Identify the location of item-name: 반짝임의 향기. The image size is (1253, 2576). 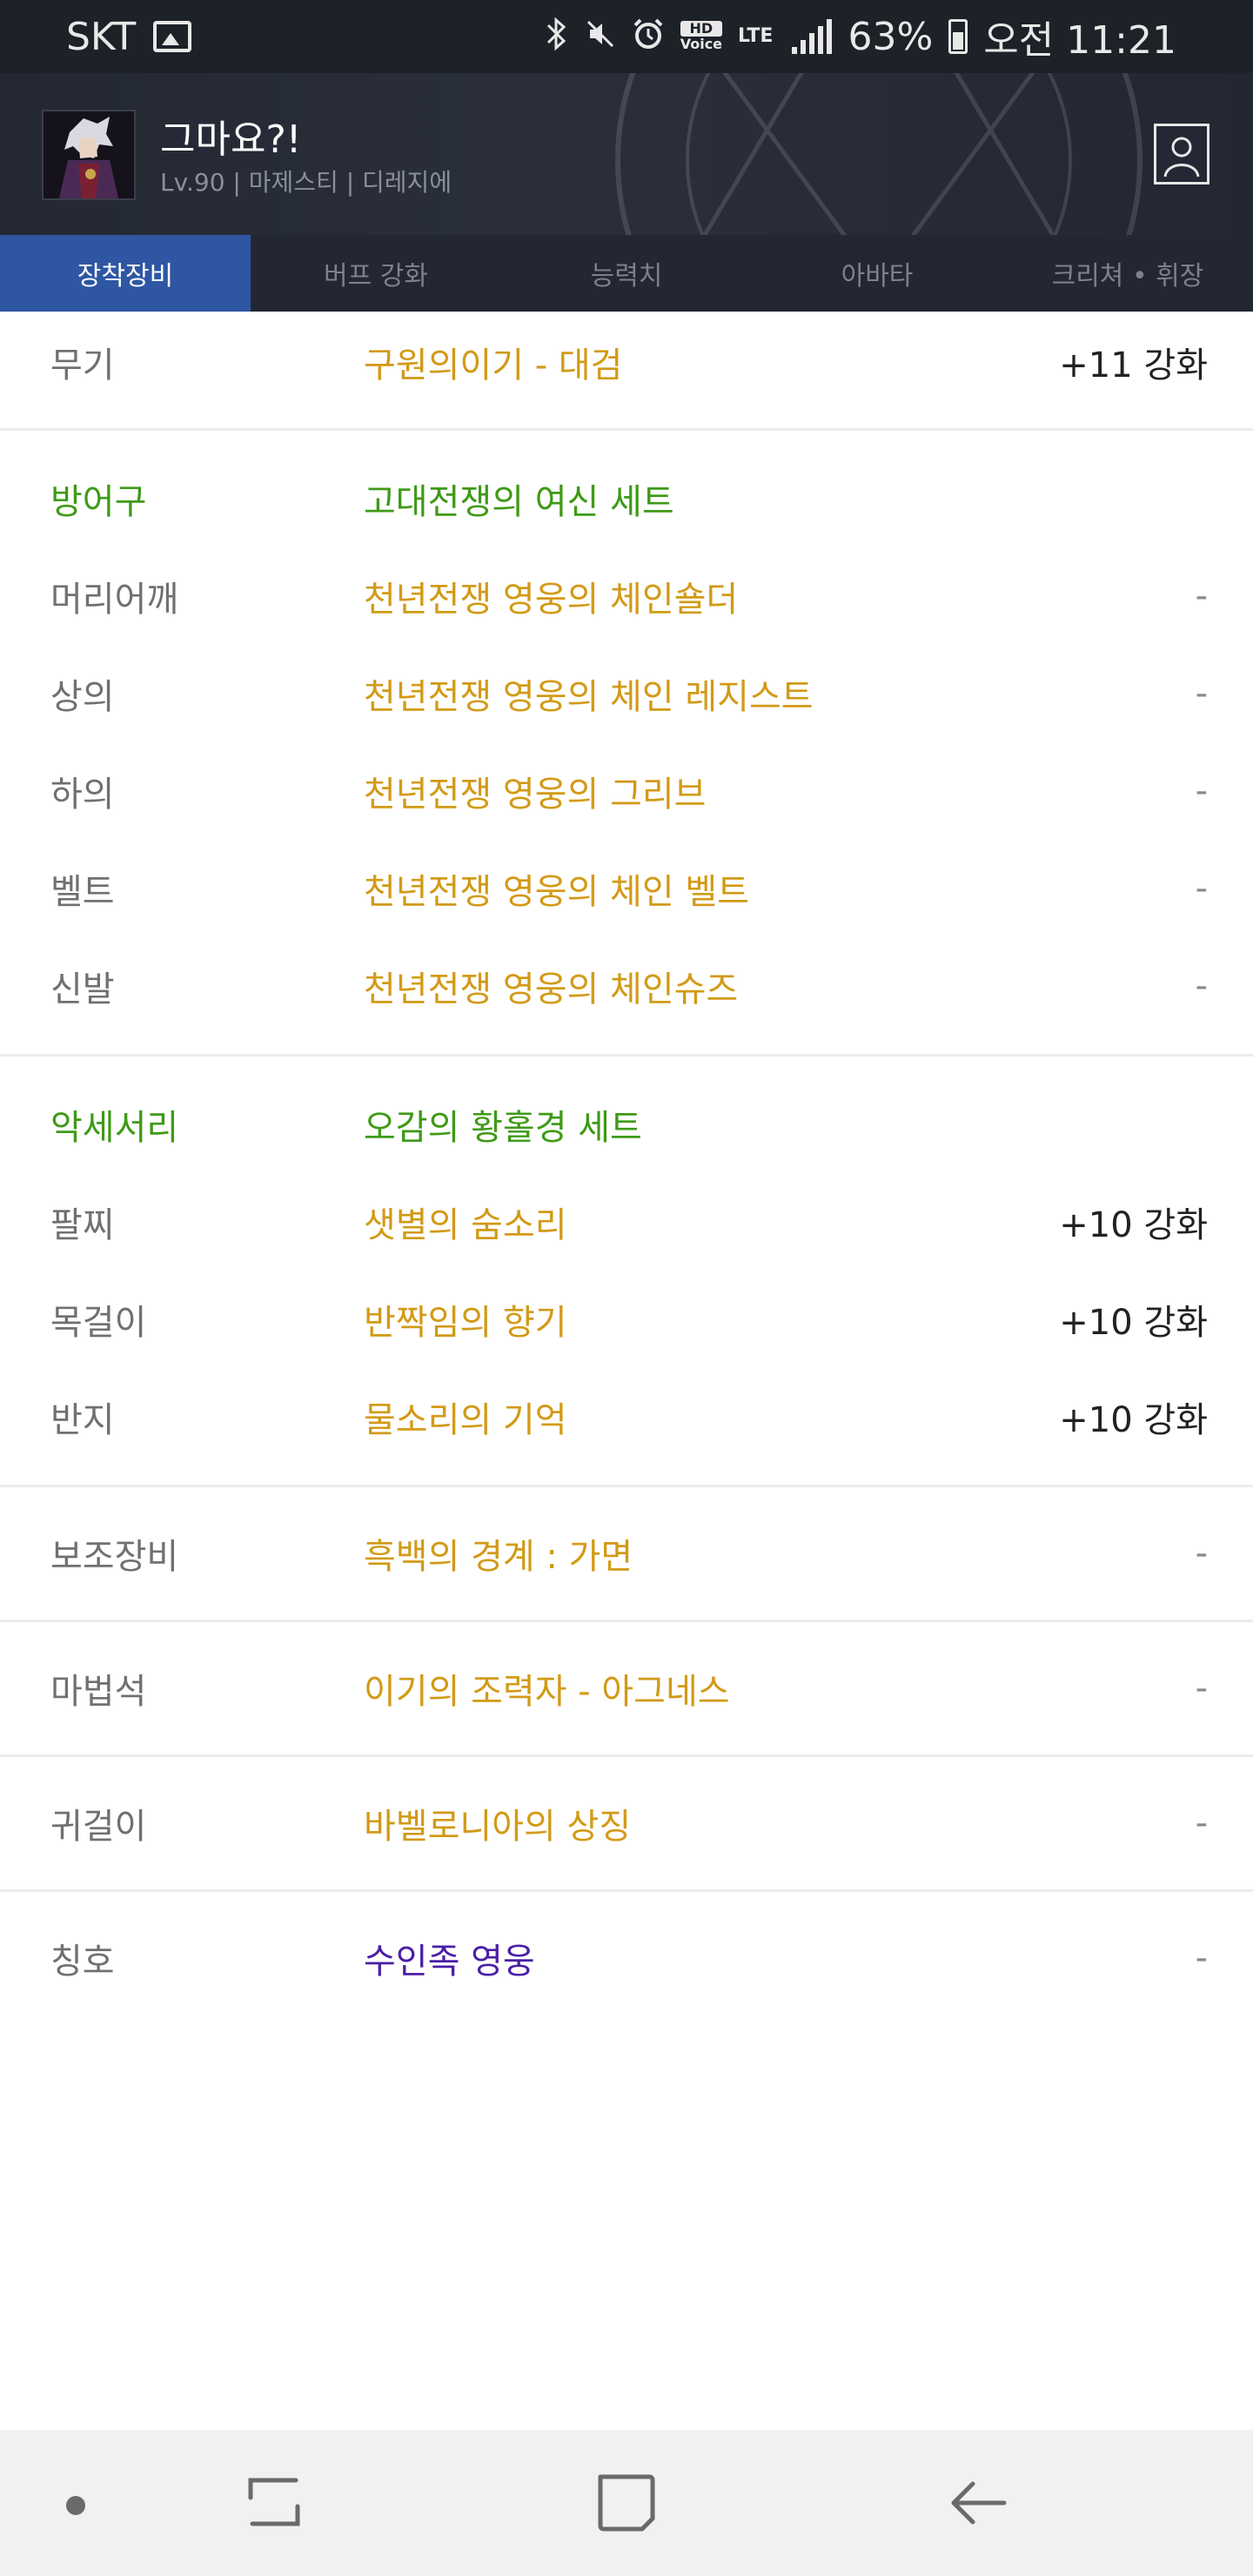
(465, 1323).